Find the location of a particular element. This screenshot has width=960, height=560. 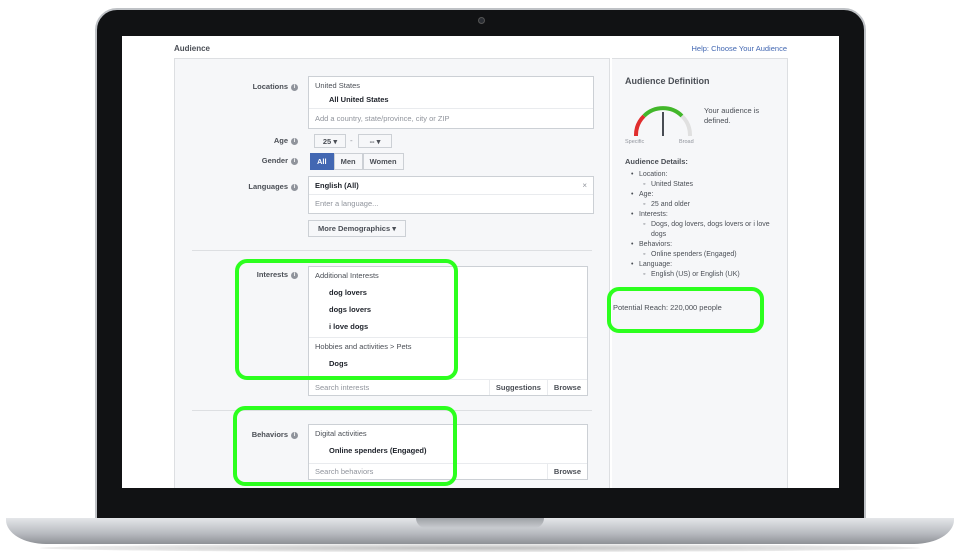

close-icon: × is located at coordinates (584, 185).